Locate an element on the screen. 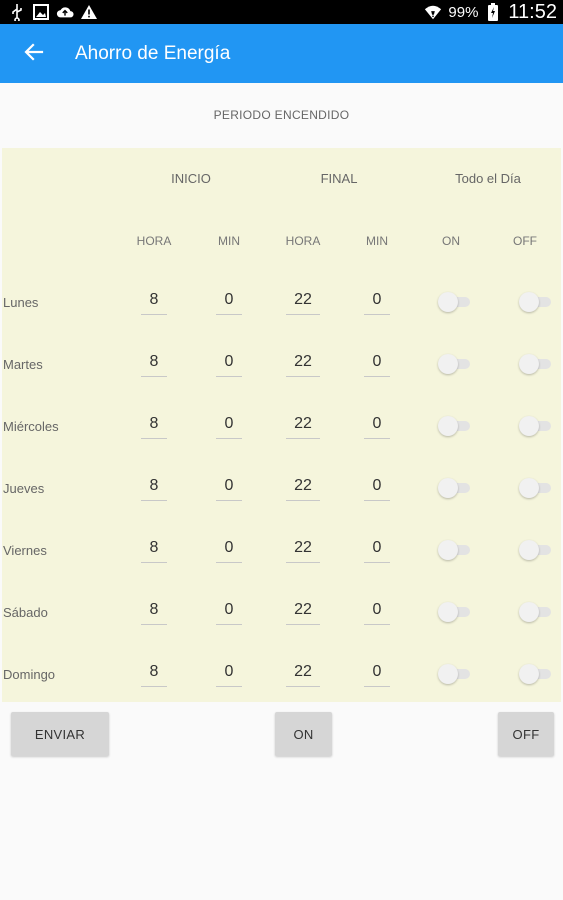 The width and height of the screenshot is (563, 900). back-button is located at coordinates (34, 54).